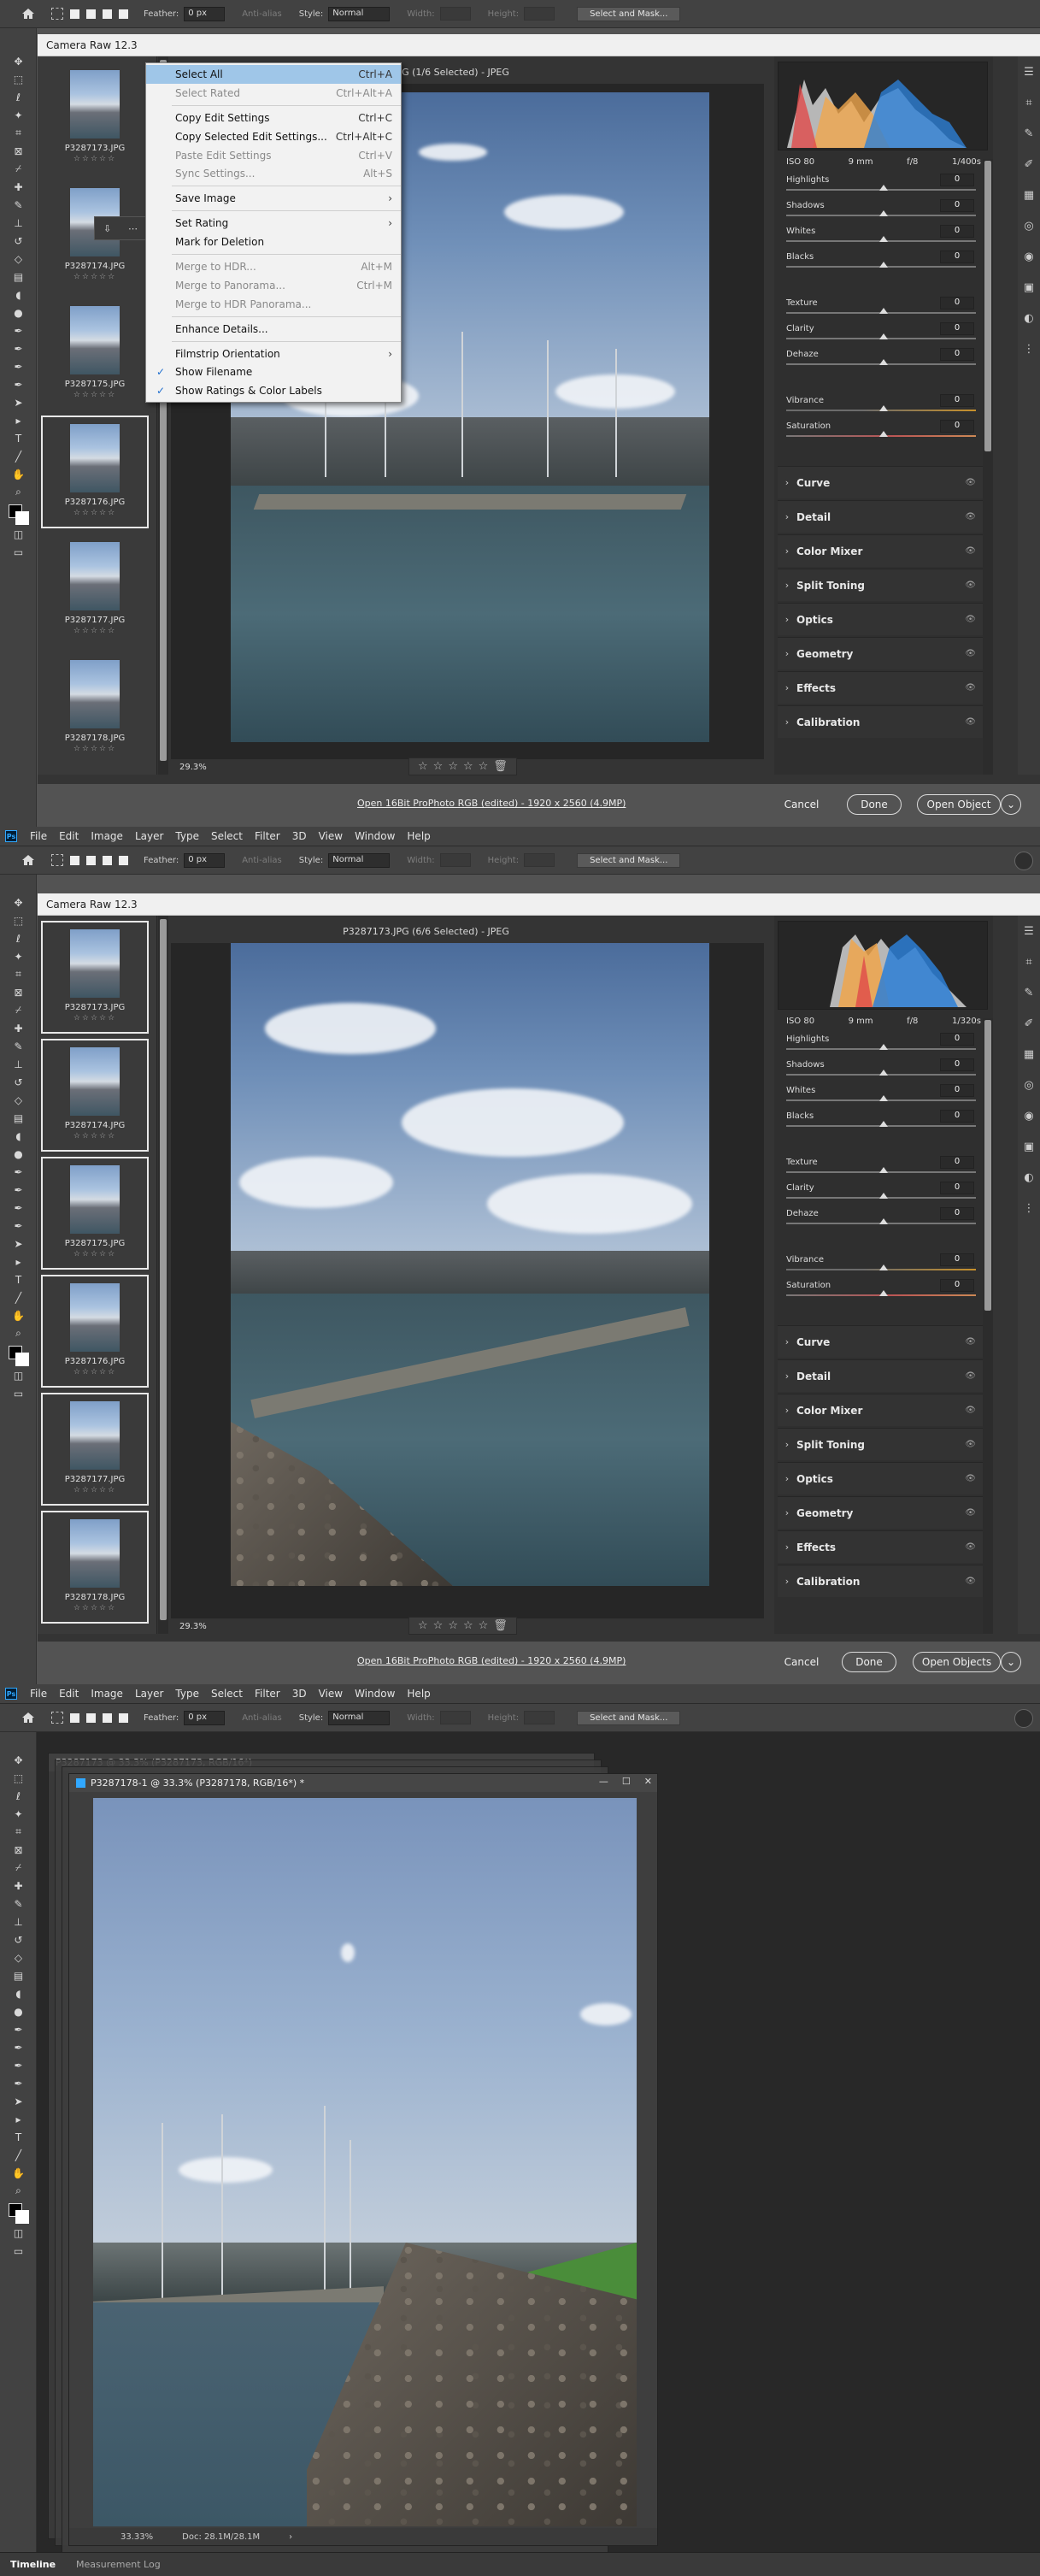 The height and width of the screenshot is (2576, 1040). Describe the element at coordinates (19, 1868) in the screenshot. I see `eyedropper-icon: ⌿` at that location.